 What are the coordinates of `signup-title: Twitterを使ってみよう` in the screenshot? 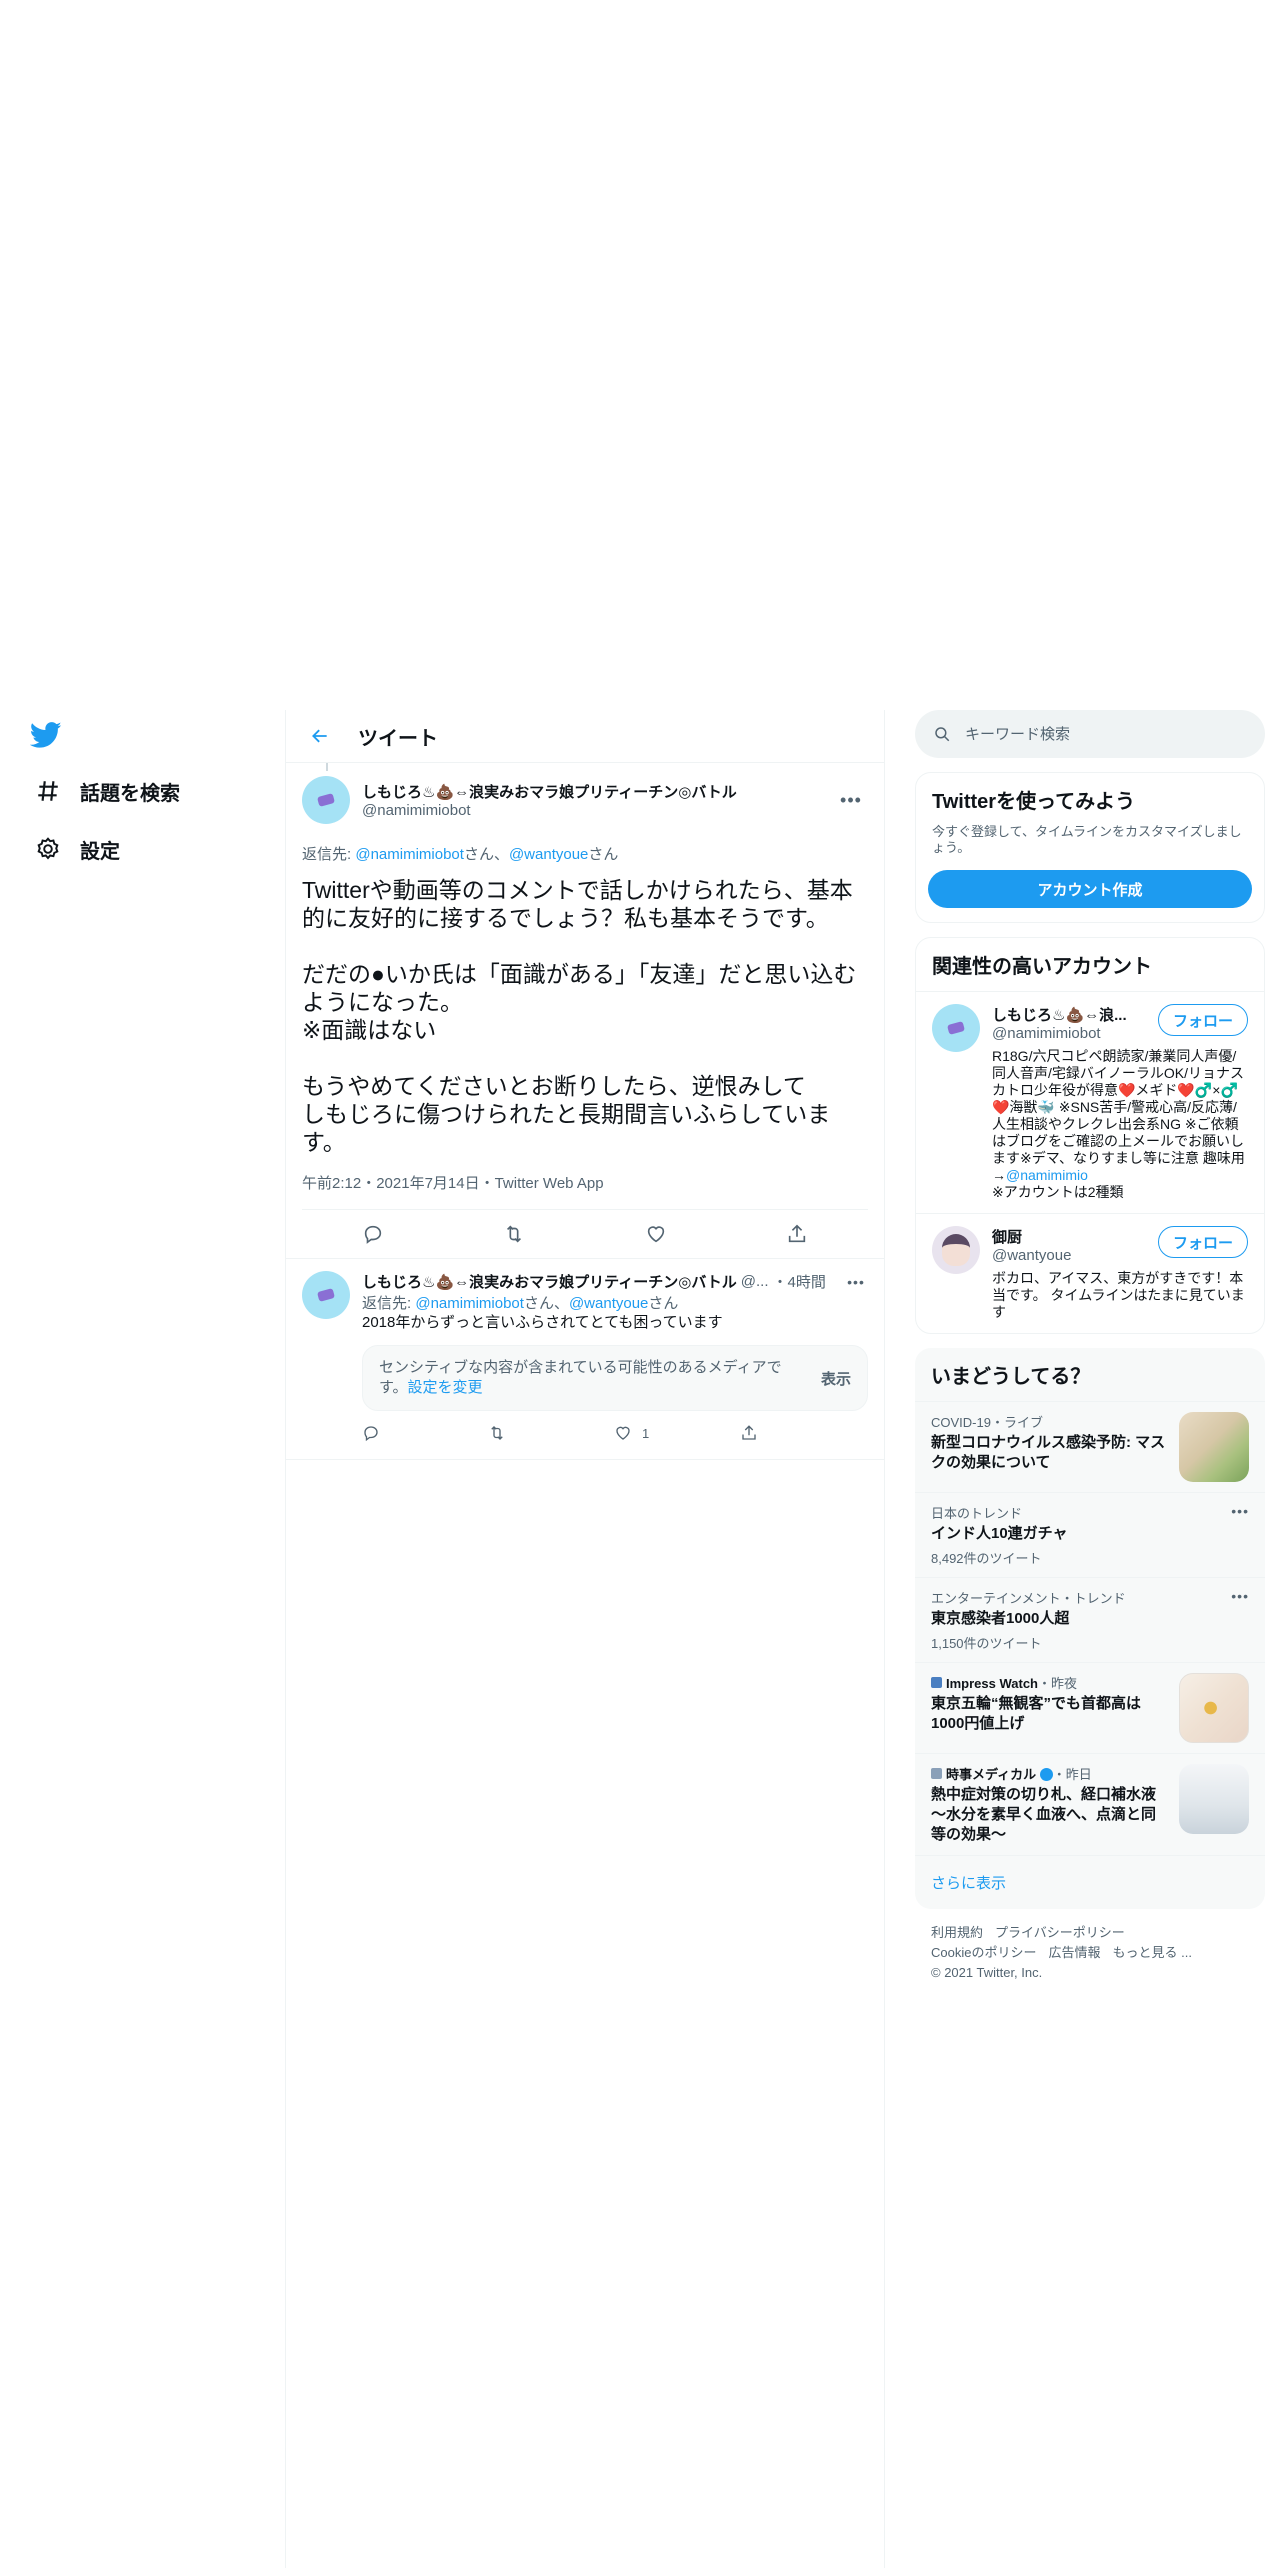 It's located at (1034, 802).